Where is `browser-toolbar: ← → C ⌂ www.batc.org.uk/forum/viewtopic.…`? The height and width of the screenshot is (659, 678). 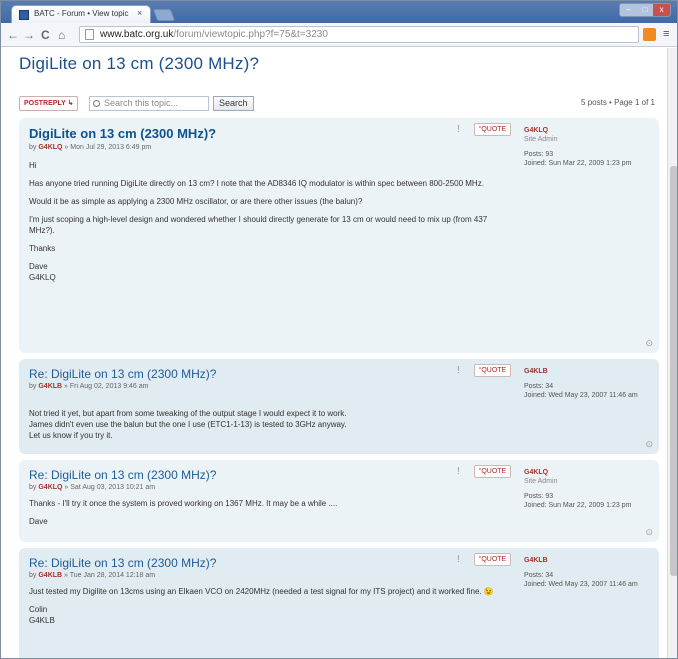
browser-toolbar: ← → C ⌂ www.batc.org.uk/forum/viewtopic.… is located at coordinates (339, 35).